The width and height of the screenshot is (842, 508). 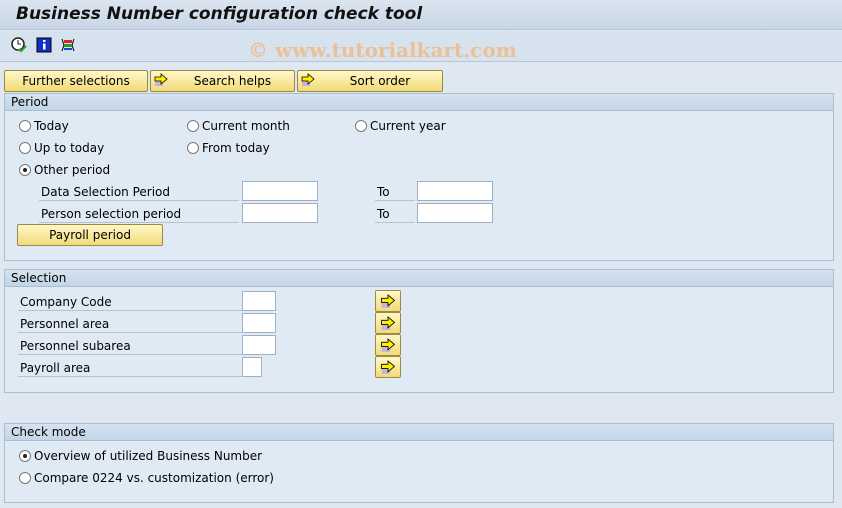 I want to click on sort-order-button: Sort order, so click(x=370, y=81).